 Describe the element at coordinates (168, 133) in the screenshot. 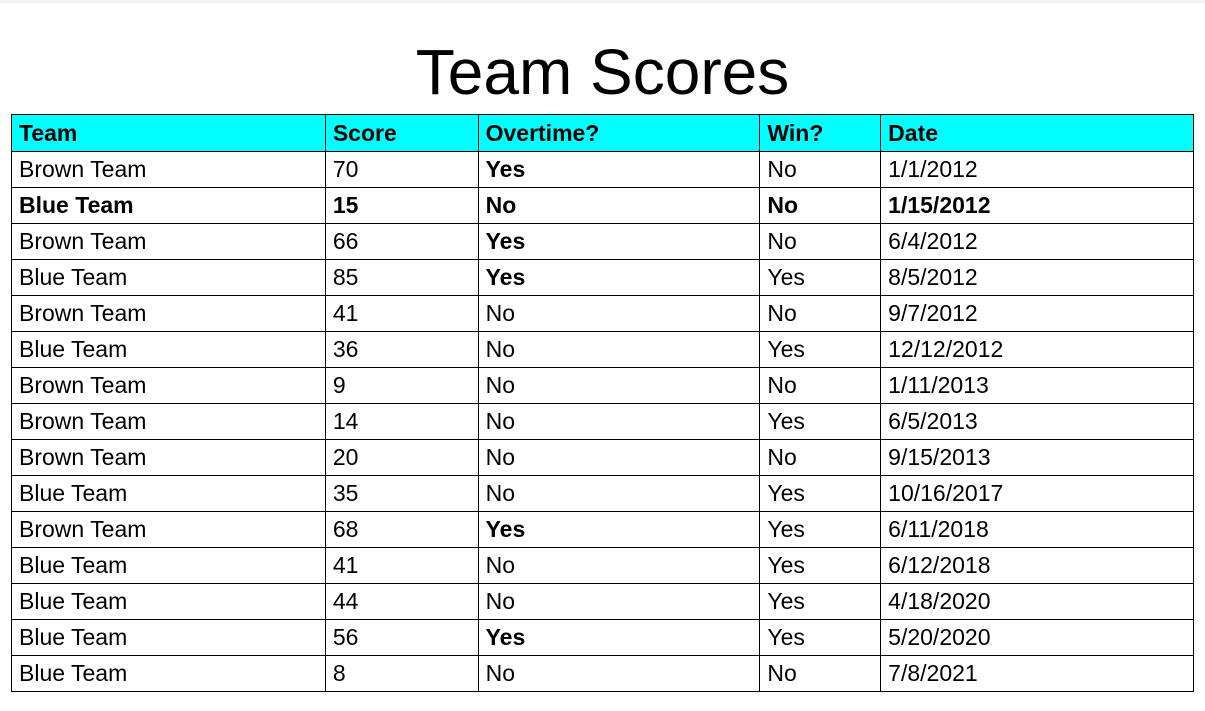

I see `column-header-team: Team` at that location.